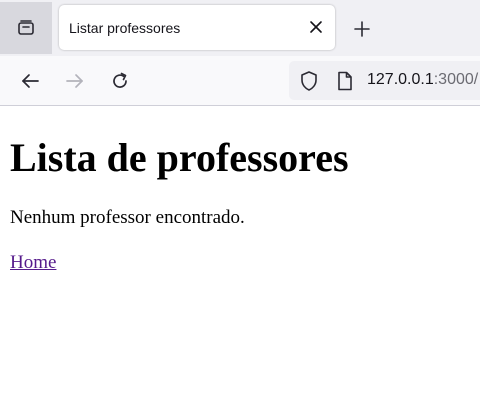 This screenshot has width=480, height=402. I want to click on new-tab-button, so click(362, 29).